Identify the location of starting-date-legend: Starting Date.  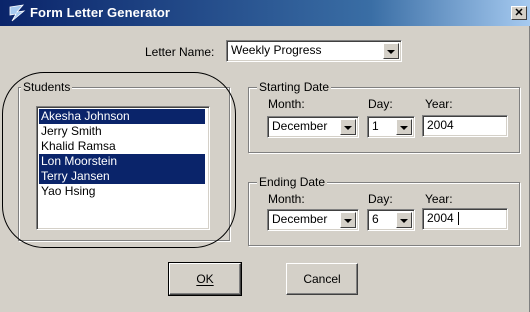
(294, 87).